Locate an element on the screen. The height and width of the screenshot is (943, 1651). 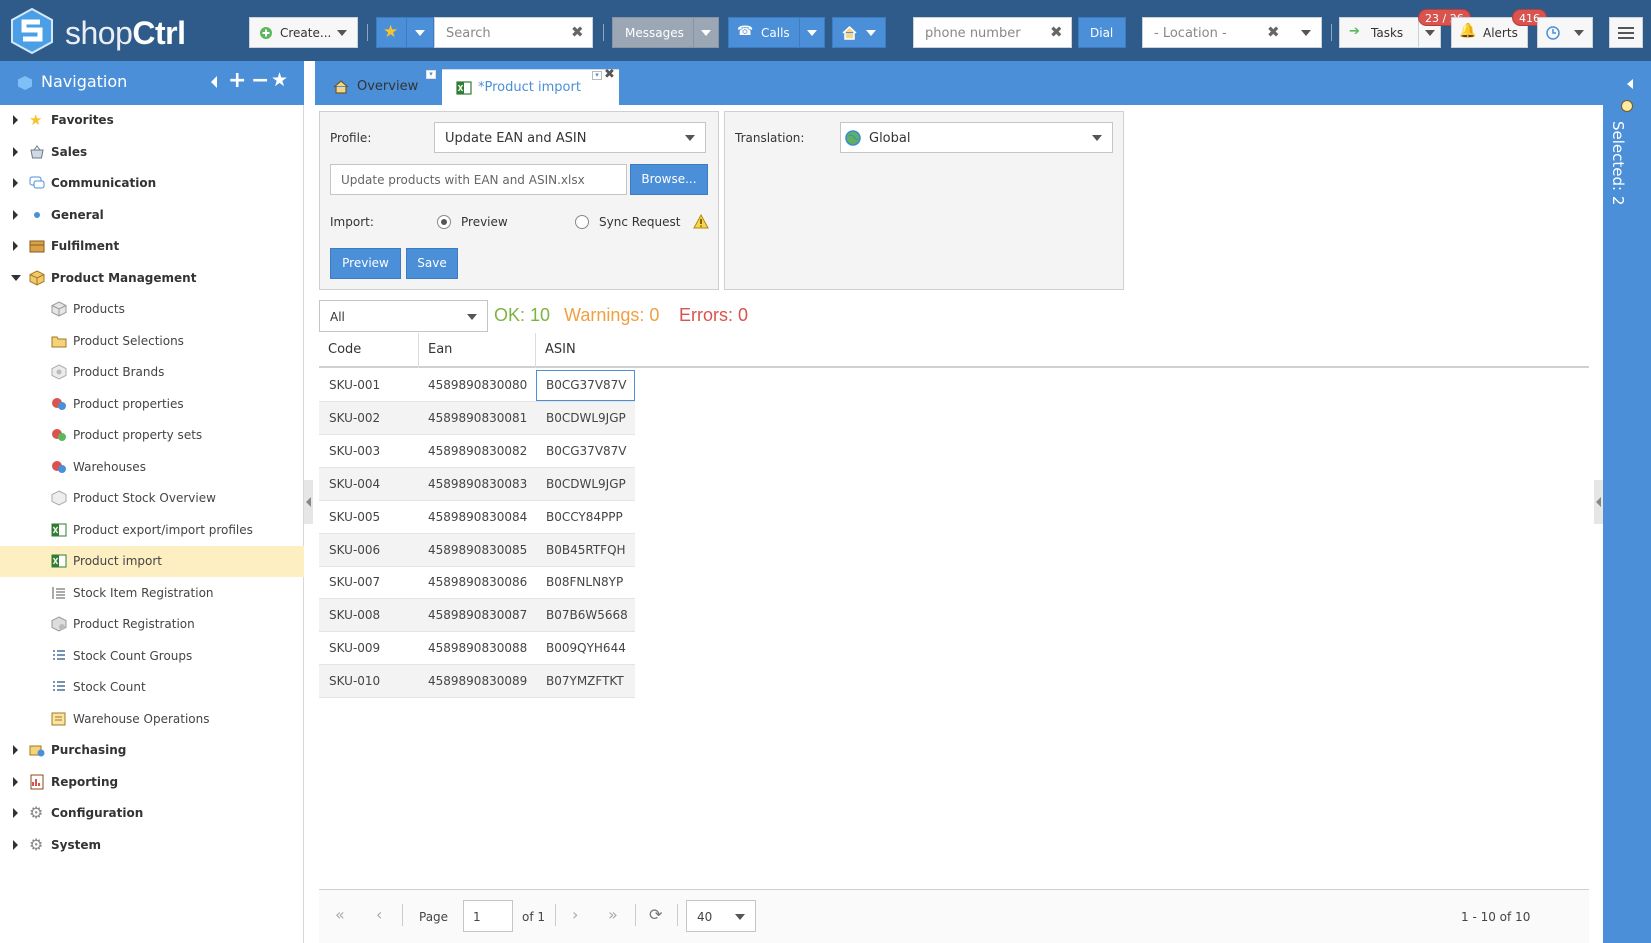
column-header-asin: ASIN is located at coordinates (585, 350).